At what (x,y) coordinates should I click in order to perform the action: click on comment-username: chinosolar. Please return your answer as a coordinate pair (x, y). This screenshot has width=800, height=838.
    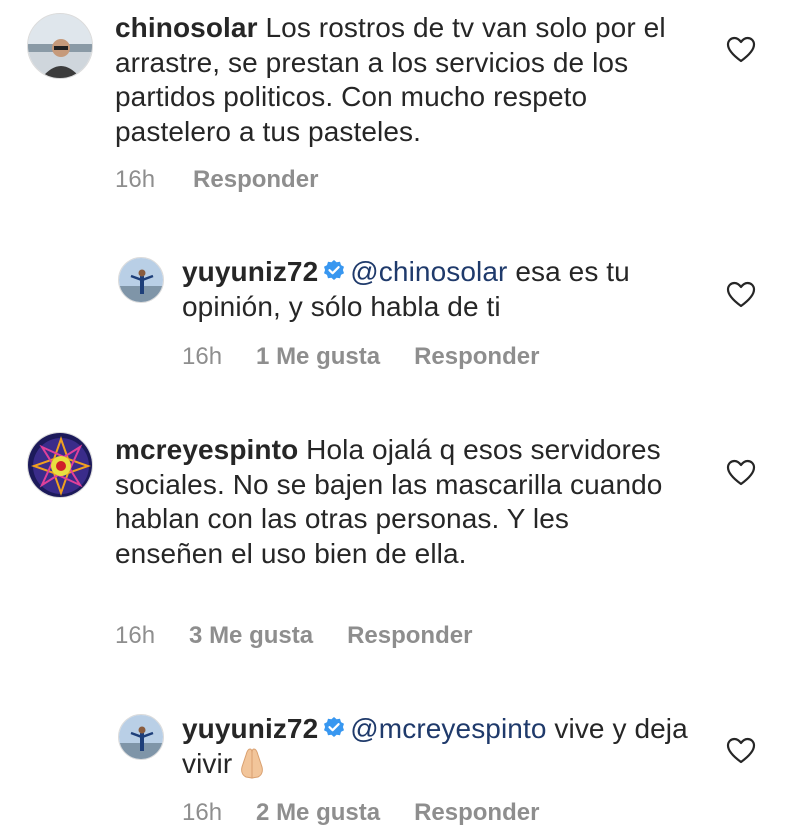
    Looking at the image, I should click on (186, 27).